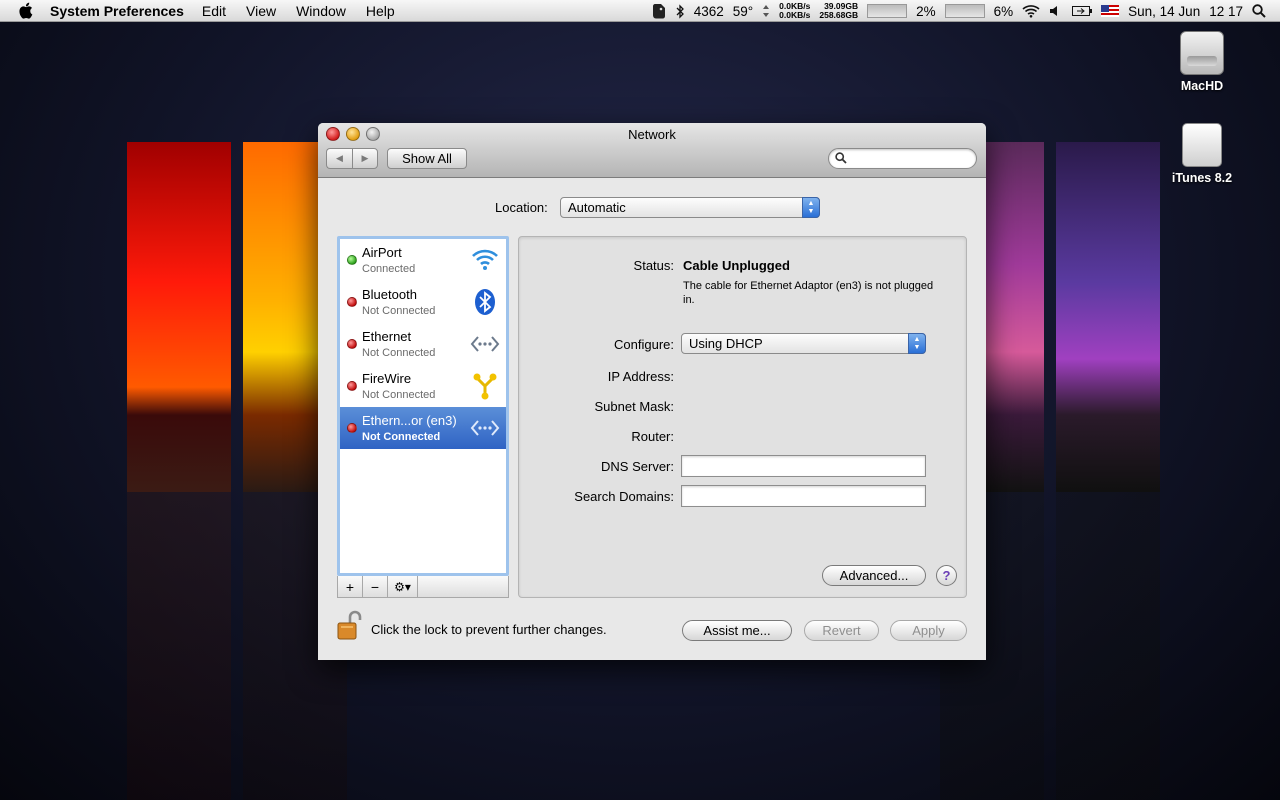 This screenshot has height=800, width=1280. Describe the element at coordinates (795, 15) in the screenshot. I see `net-out-value: 0.0KB/s` at that location.